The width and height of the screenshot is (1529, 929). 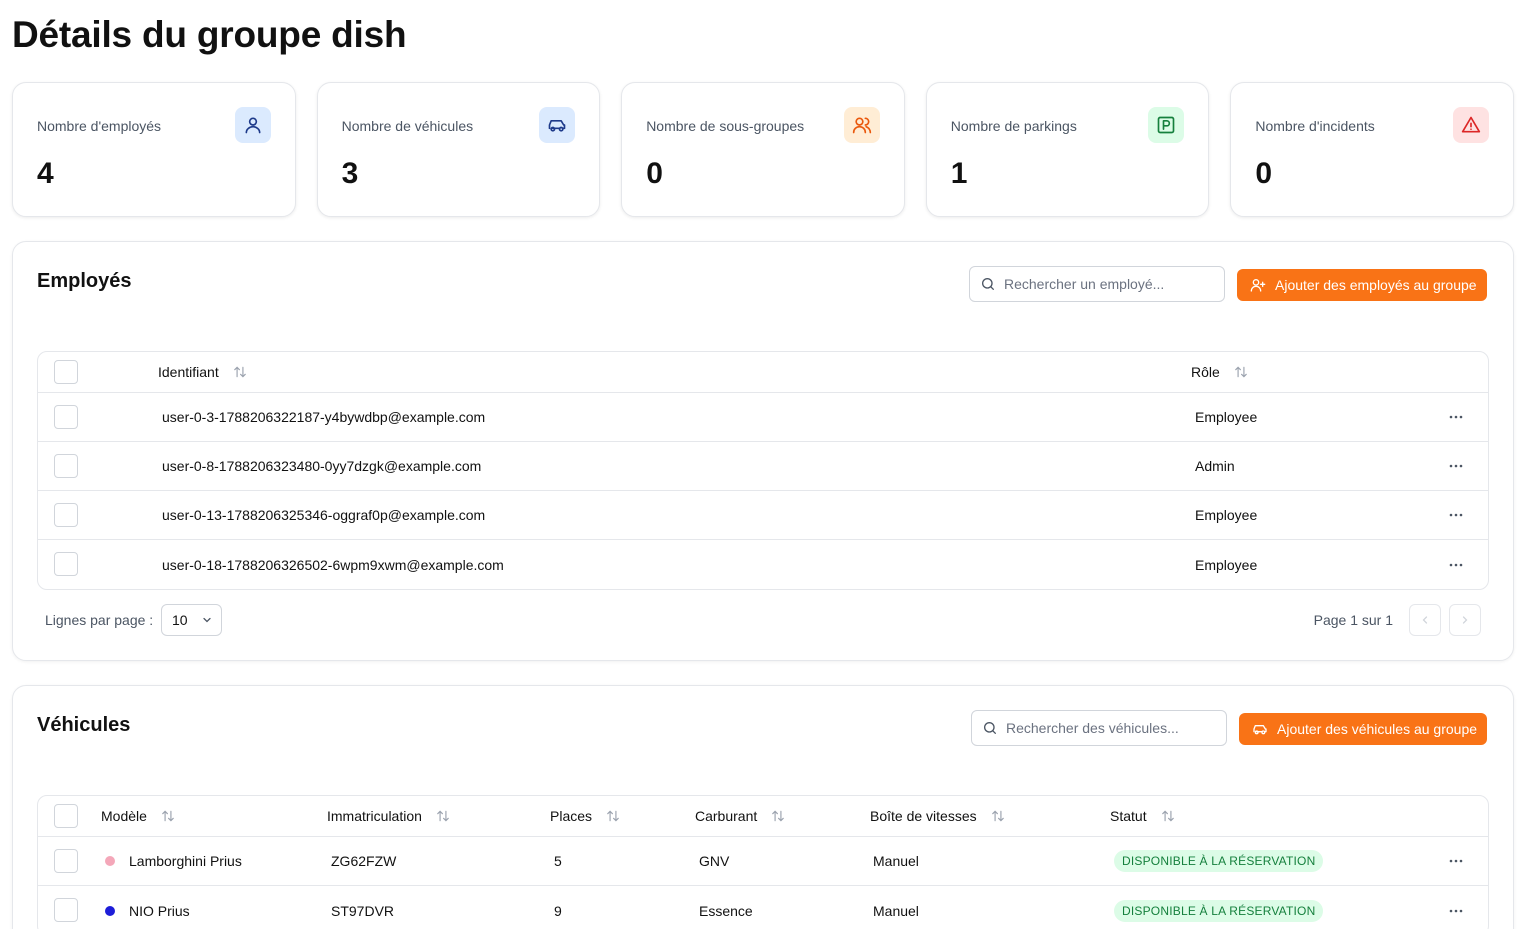 I want to click on user-icon, so click(x=252, y=125).